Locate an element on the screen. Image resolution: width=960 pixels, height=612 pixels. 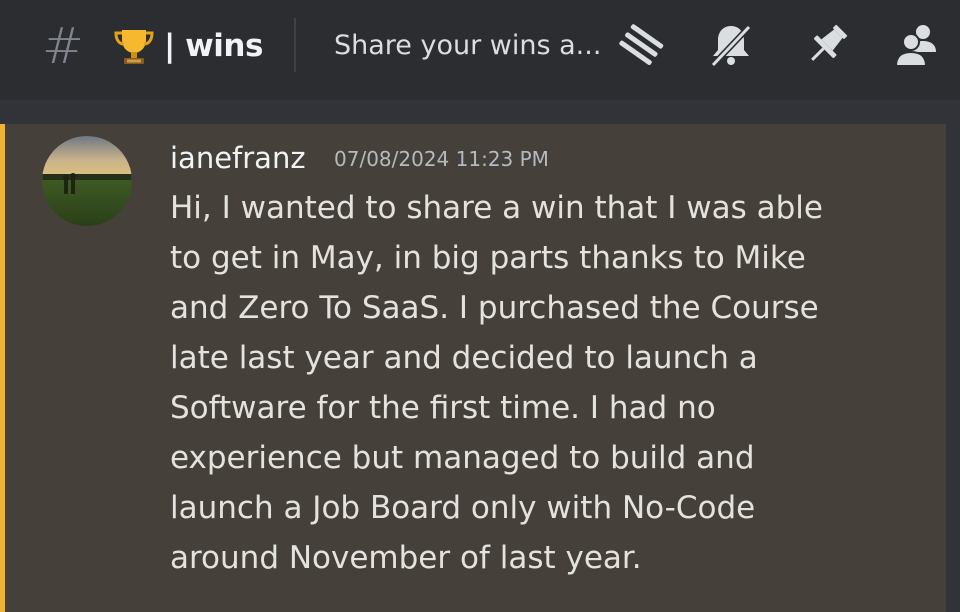
message-line: Software for the first time. I had no is located at coordinates (443, 408).